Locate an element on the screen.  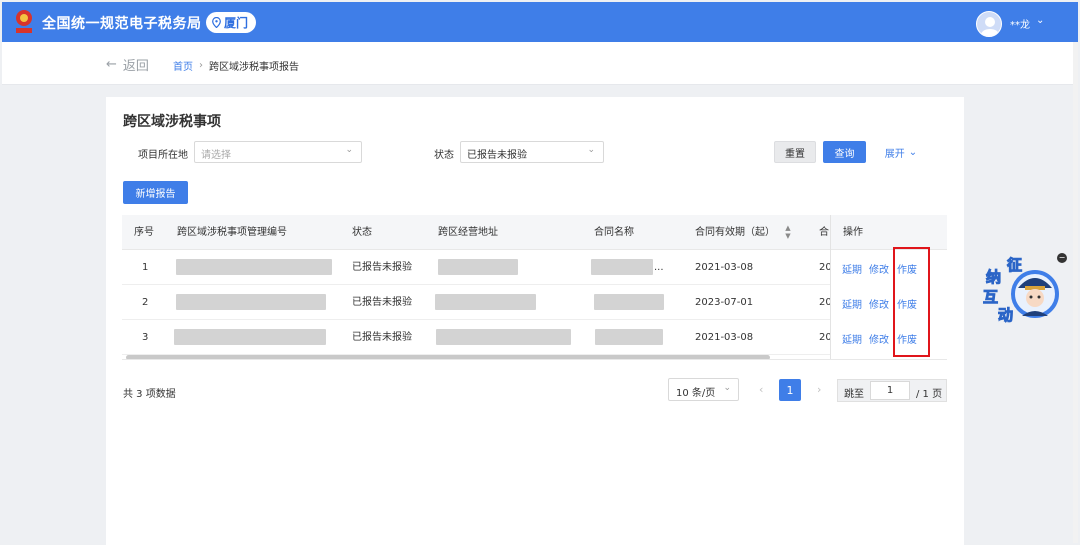
expand-label: 展开 is located at coordinates (894, 154).